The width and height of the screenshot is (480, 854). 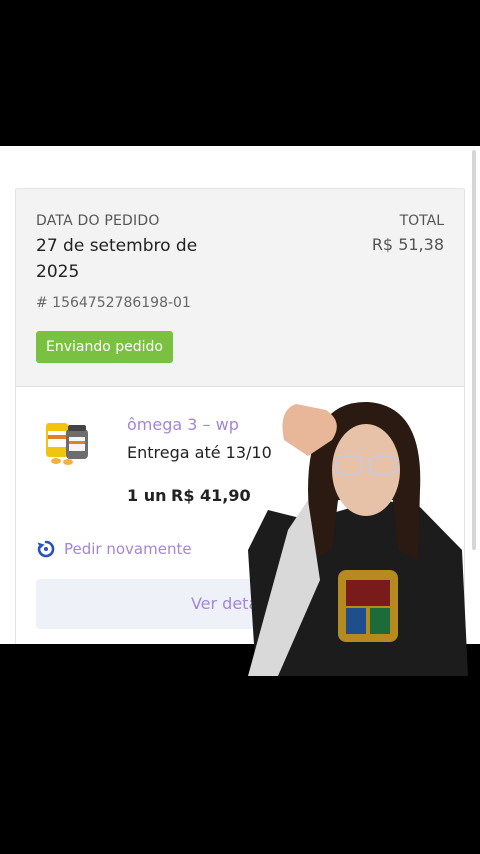 What do you see at coordinates (128, 549) in the screenshot?
I see `reorder-label: Pedir novamente` at bounding box center [128, 549].